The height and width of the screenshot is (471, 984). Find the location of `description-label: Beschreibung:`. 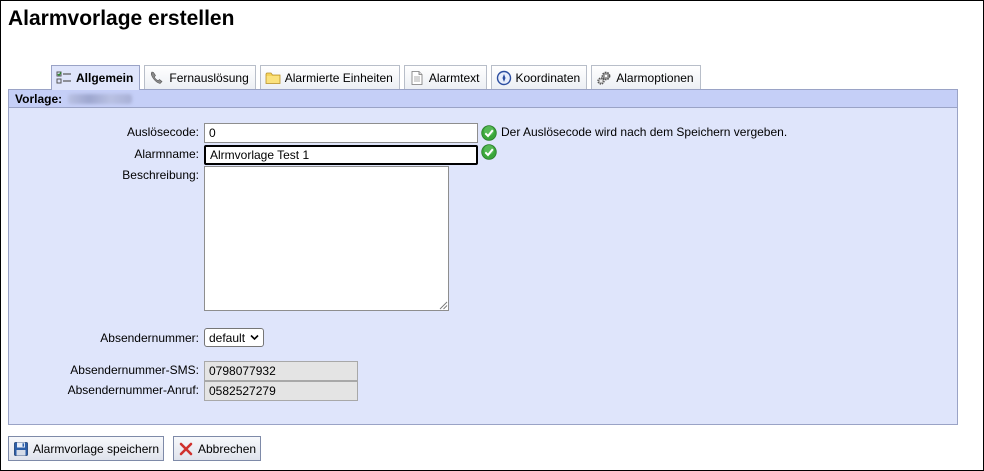

description-label: Beschreibung: is located at coordinates (160, 175).